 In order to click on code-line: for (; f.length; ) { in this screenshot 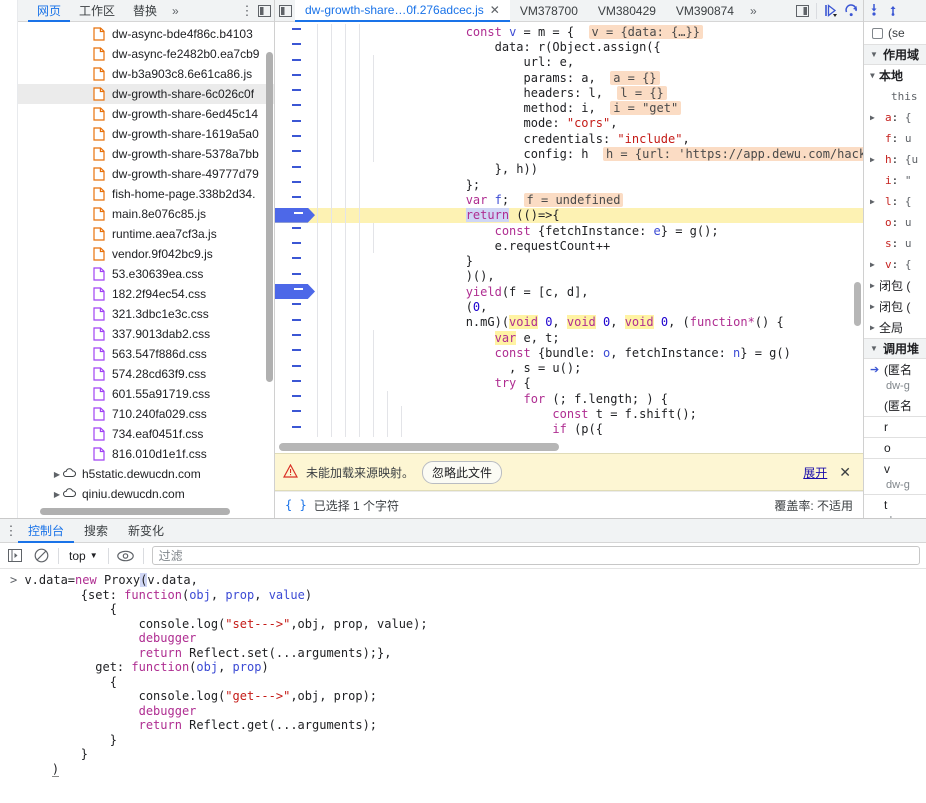, I will do `click(569, 399)`.